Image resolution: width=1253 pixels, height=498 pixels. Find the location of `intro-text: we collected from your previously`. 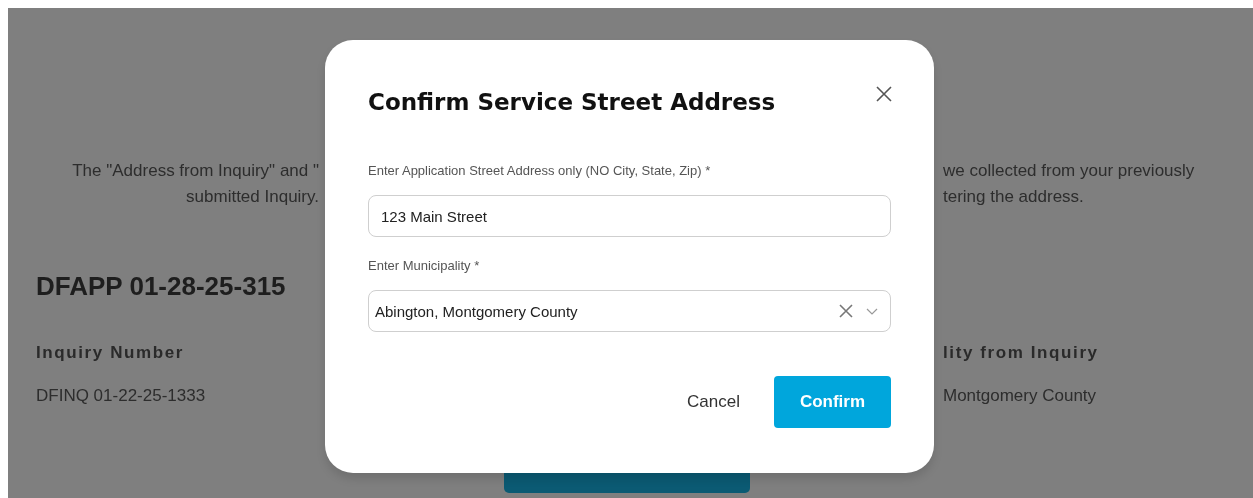

intro-text: we collected from your previously is located at coordinates (1069, 171).